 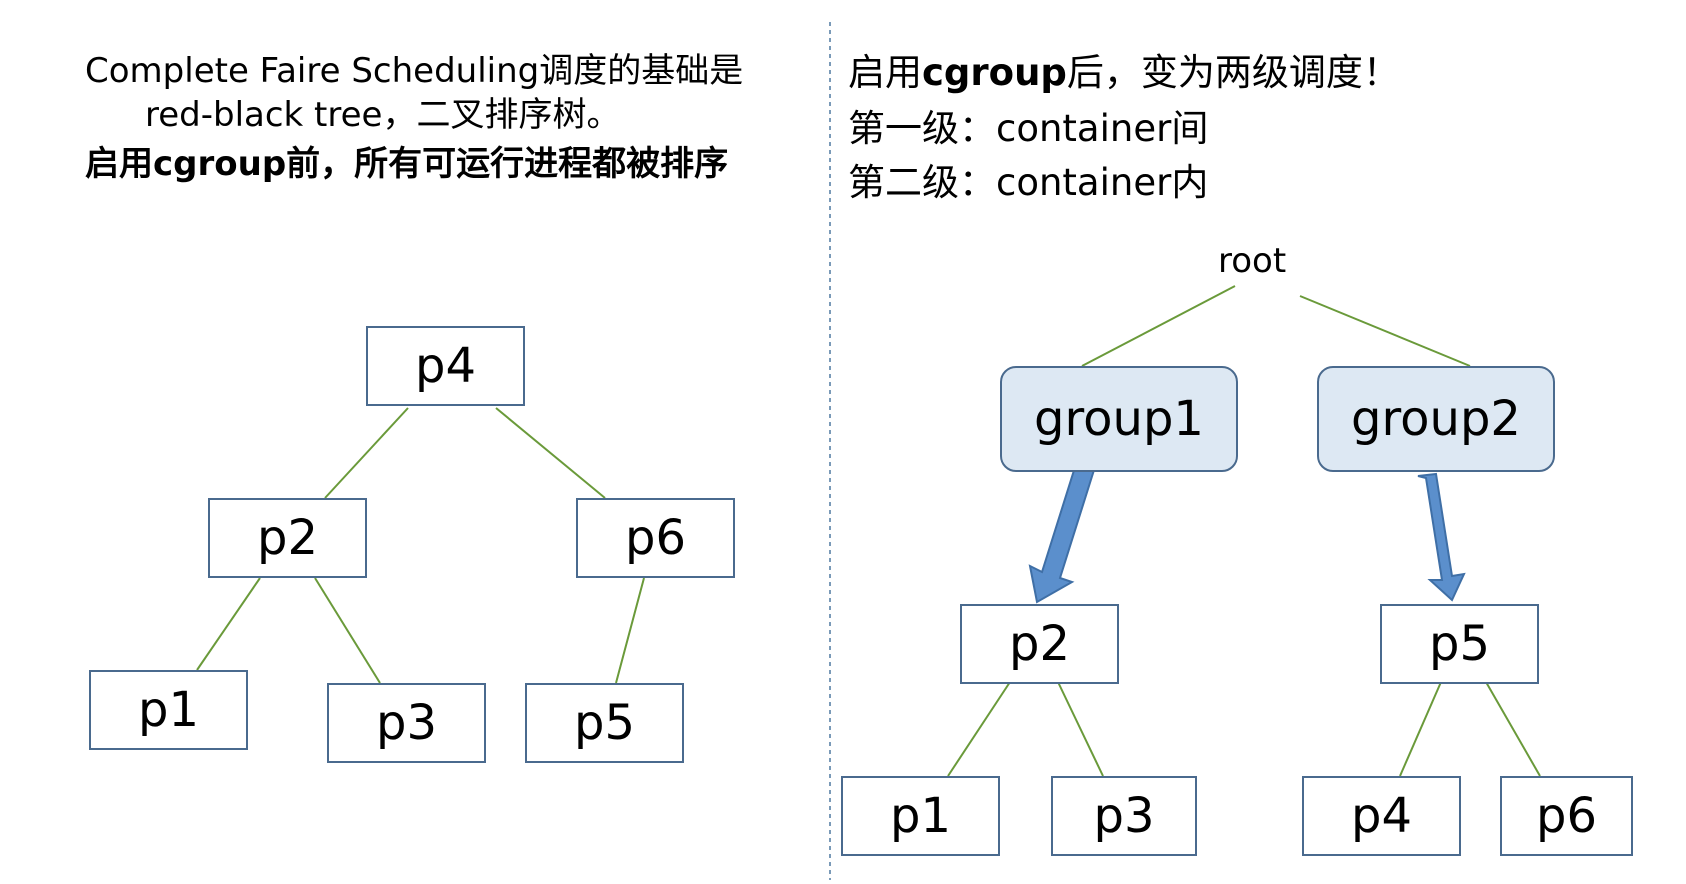 I want to click on left-node-p6: p6, so click(x=655, y=538).